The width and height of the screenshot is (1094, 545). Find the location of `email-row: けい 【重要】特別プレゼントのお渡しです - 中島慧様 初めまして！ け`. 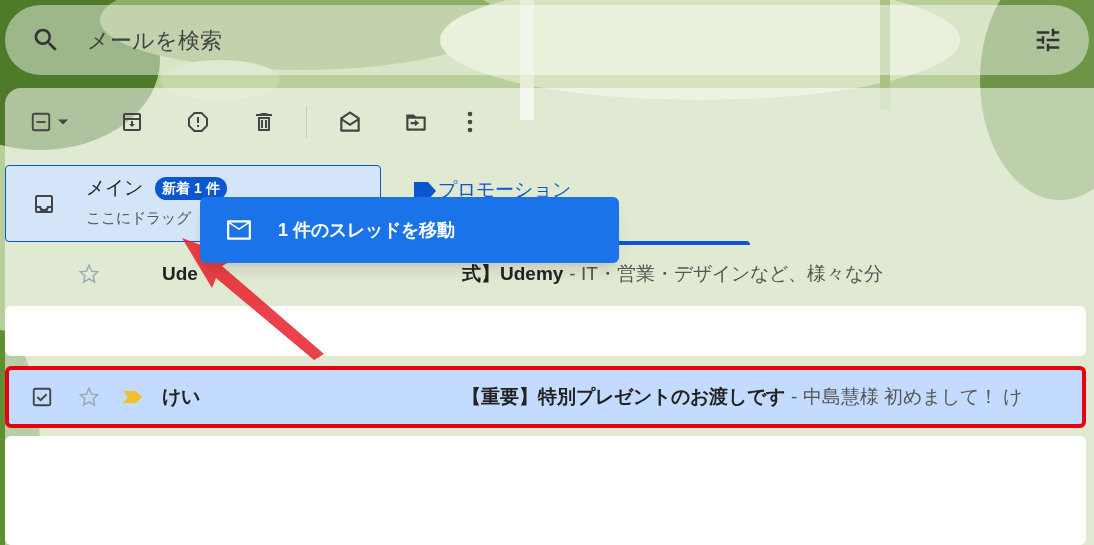

email-row: けい 【重要】特別プレゼントのお渡しです - 中島慧様 初めまして！ け is located at coordinates (545, 397).